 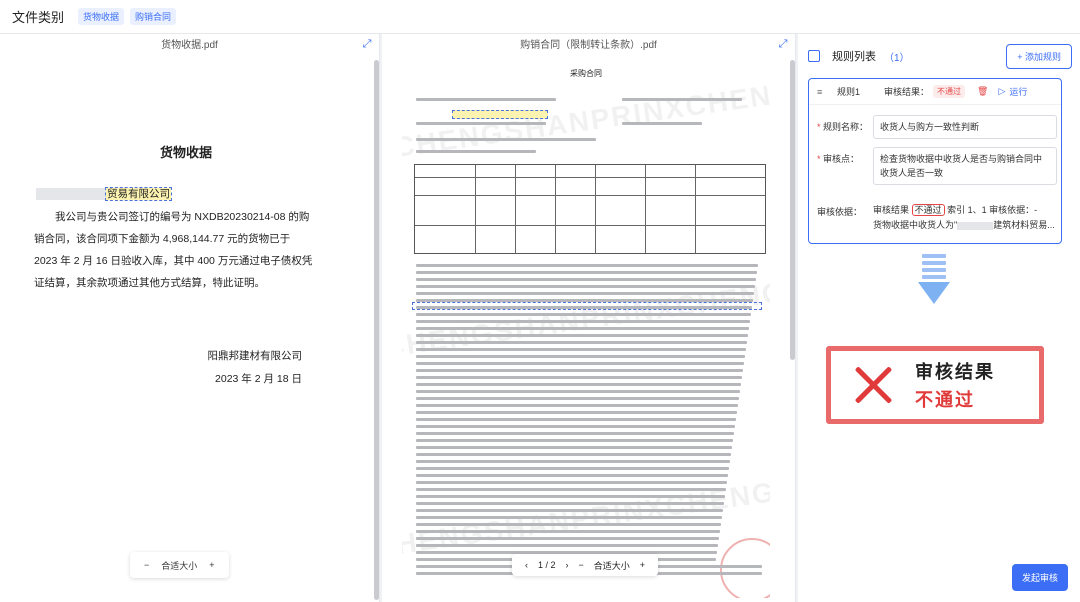 I want to click on receipt-file-header: 货物收据.pdf ⤢, so click(x=189, y=46).